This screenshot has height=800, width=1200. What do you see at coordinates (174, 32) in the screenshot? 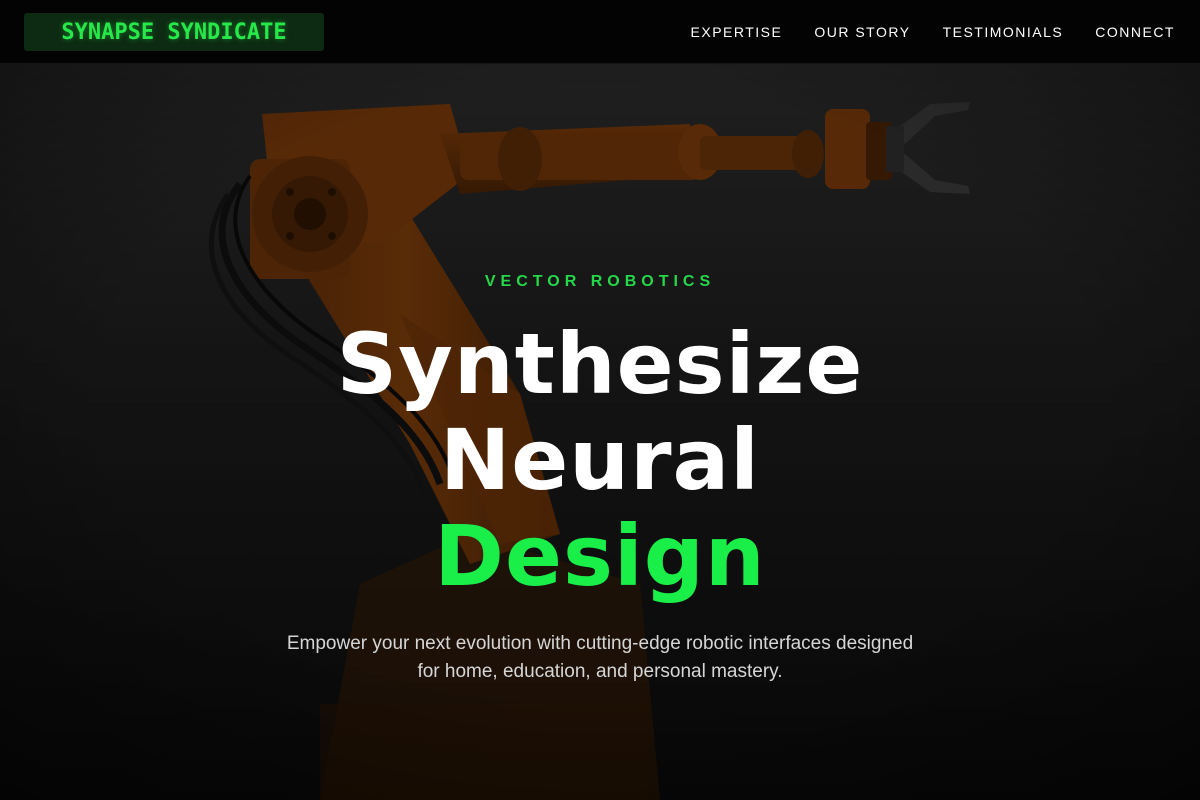
I see `brand-logo: SYNAPSE SYNDICATE` at bounding box center [174, 32].